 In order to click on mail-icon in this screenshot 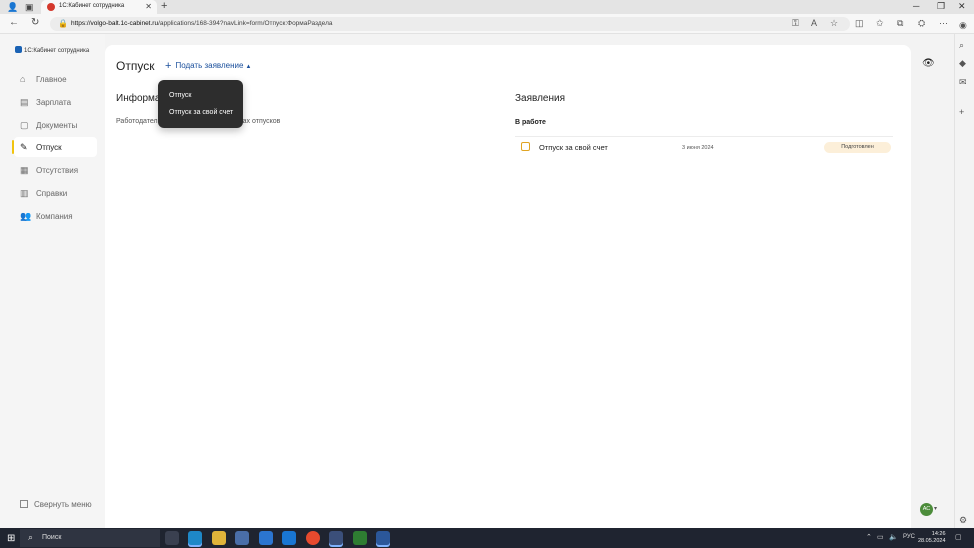, I will do `click(266, 538)`.